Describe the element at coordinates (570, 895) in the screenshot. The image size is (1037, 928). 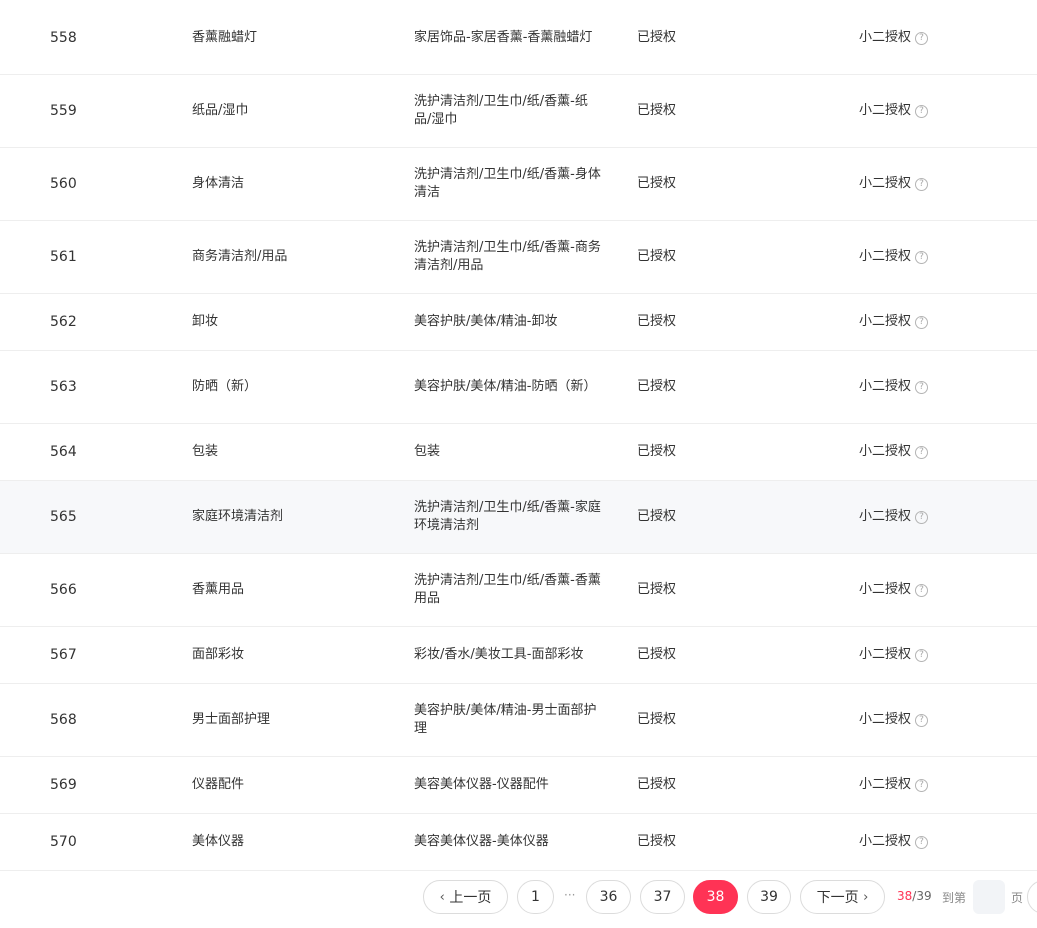
I see `pagination-ellipsis: ···` at that location.